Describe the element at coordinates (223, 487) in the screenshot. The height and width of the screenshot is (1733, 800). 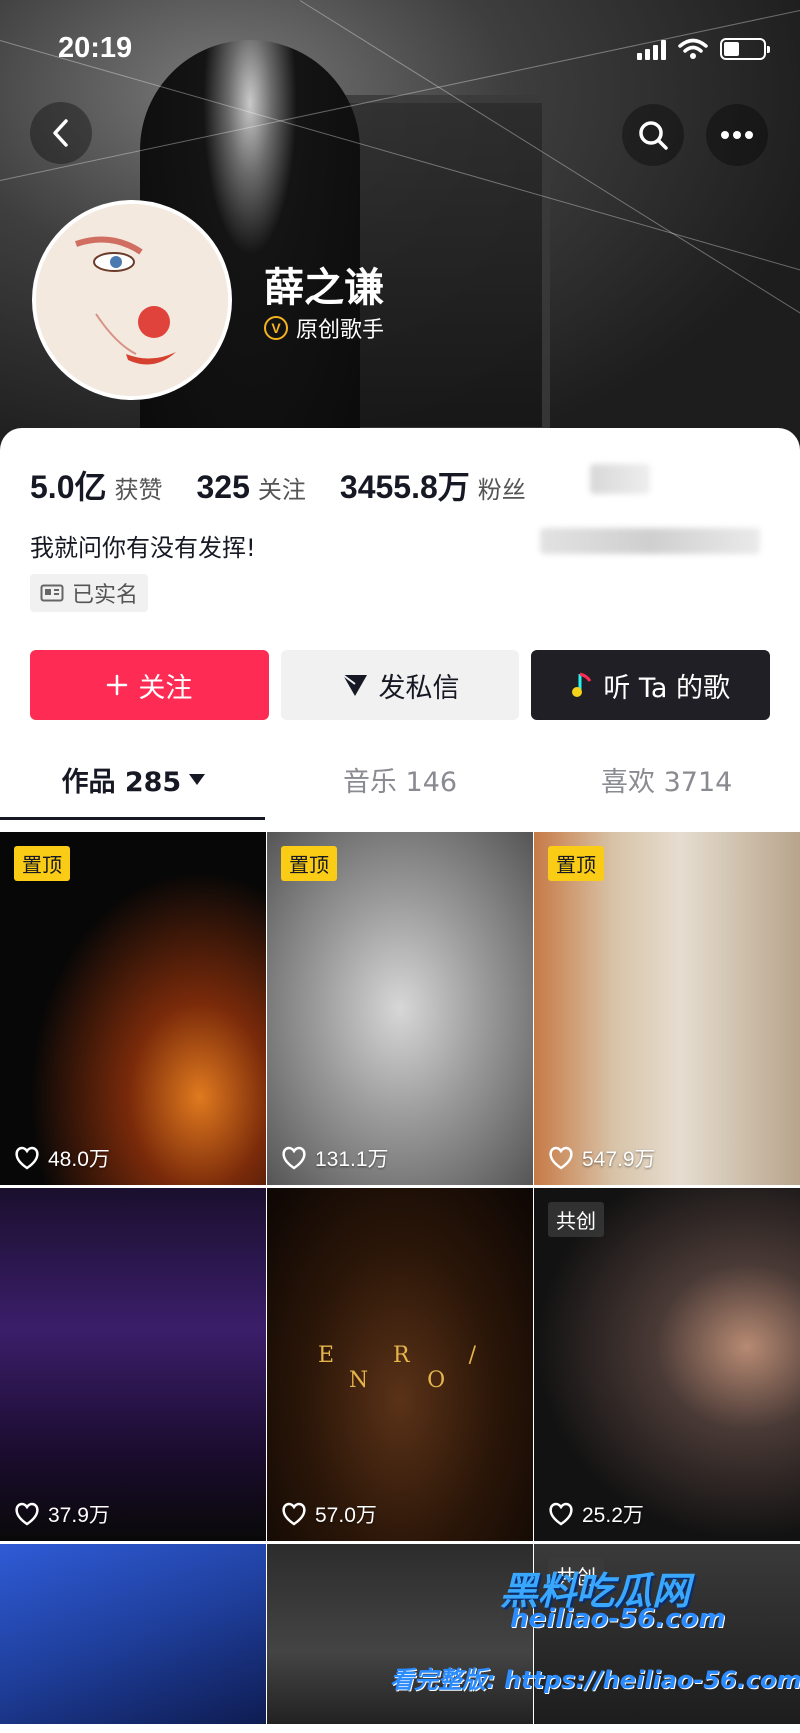
I see `stat-following-num: 325` at that location.